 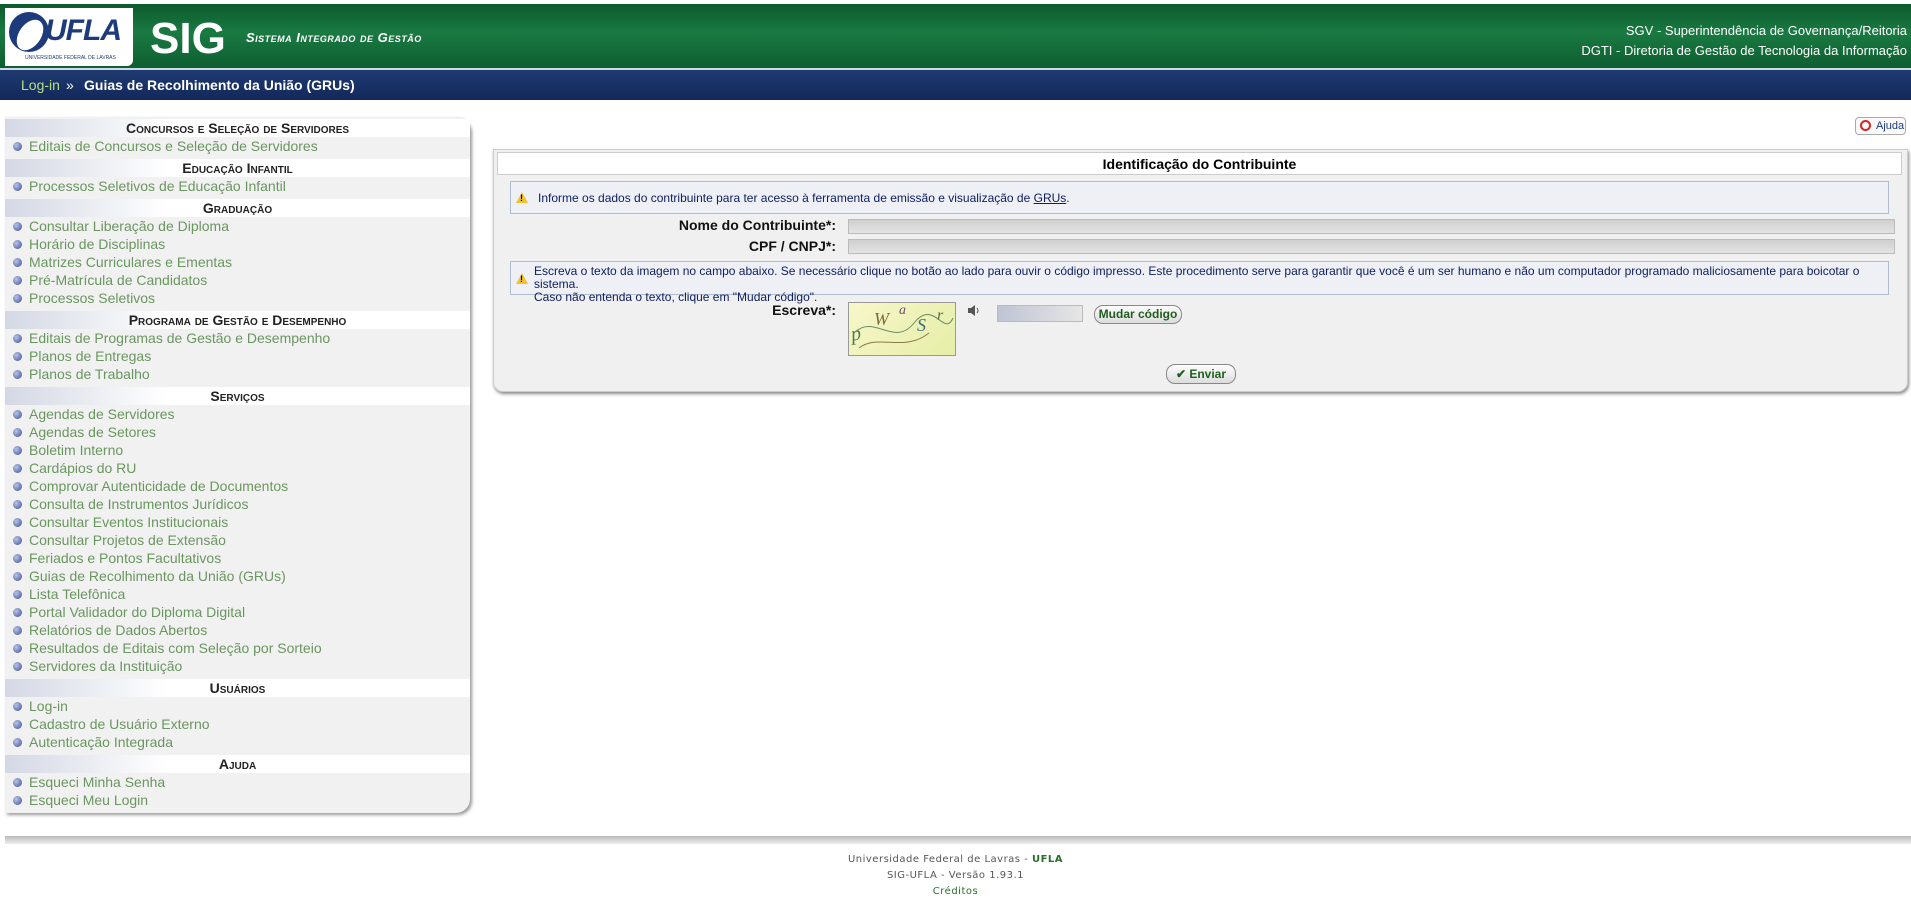 What do you see at coordinates (1371, 226) in the screenshot?
I see `name-input` at bounding box center [1371, 226].